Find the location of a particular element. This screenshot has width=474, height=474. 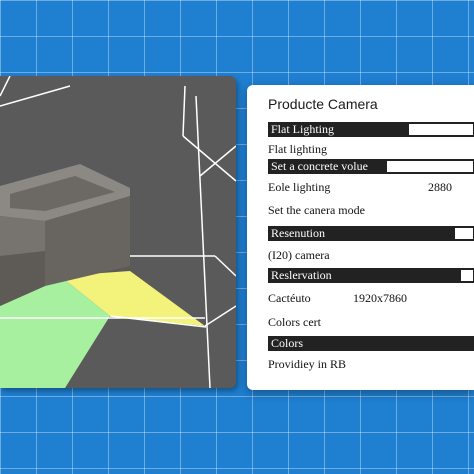

colors-slider-label: Colors is located at coordinates (287, 343).